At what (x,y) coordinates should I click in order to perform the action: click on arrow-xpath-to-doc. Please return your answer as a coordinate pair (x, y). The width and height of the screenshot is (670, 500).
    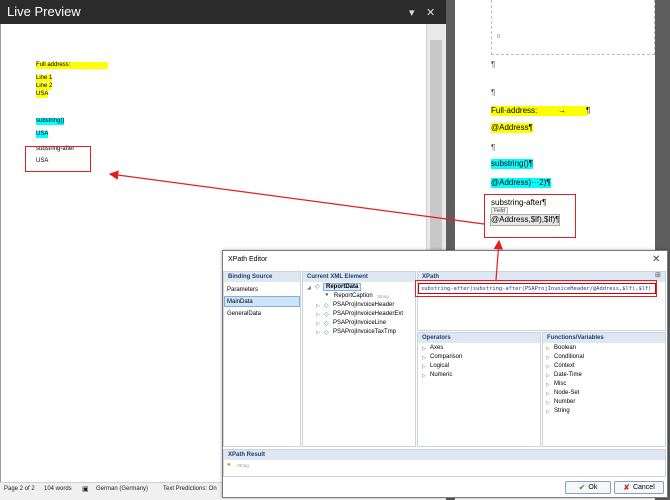
    Looking at the image, I should click on (498, 260).